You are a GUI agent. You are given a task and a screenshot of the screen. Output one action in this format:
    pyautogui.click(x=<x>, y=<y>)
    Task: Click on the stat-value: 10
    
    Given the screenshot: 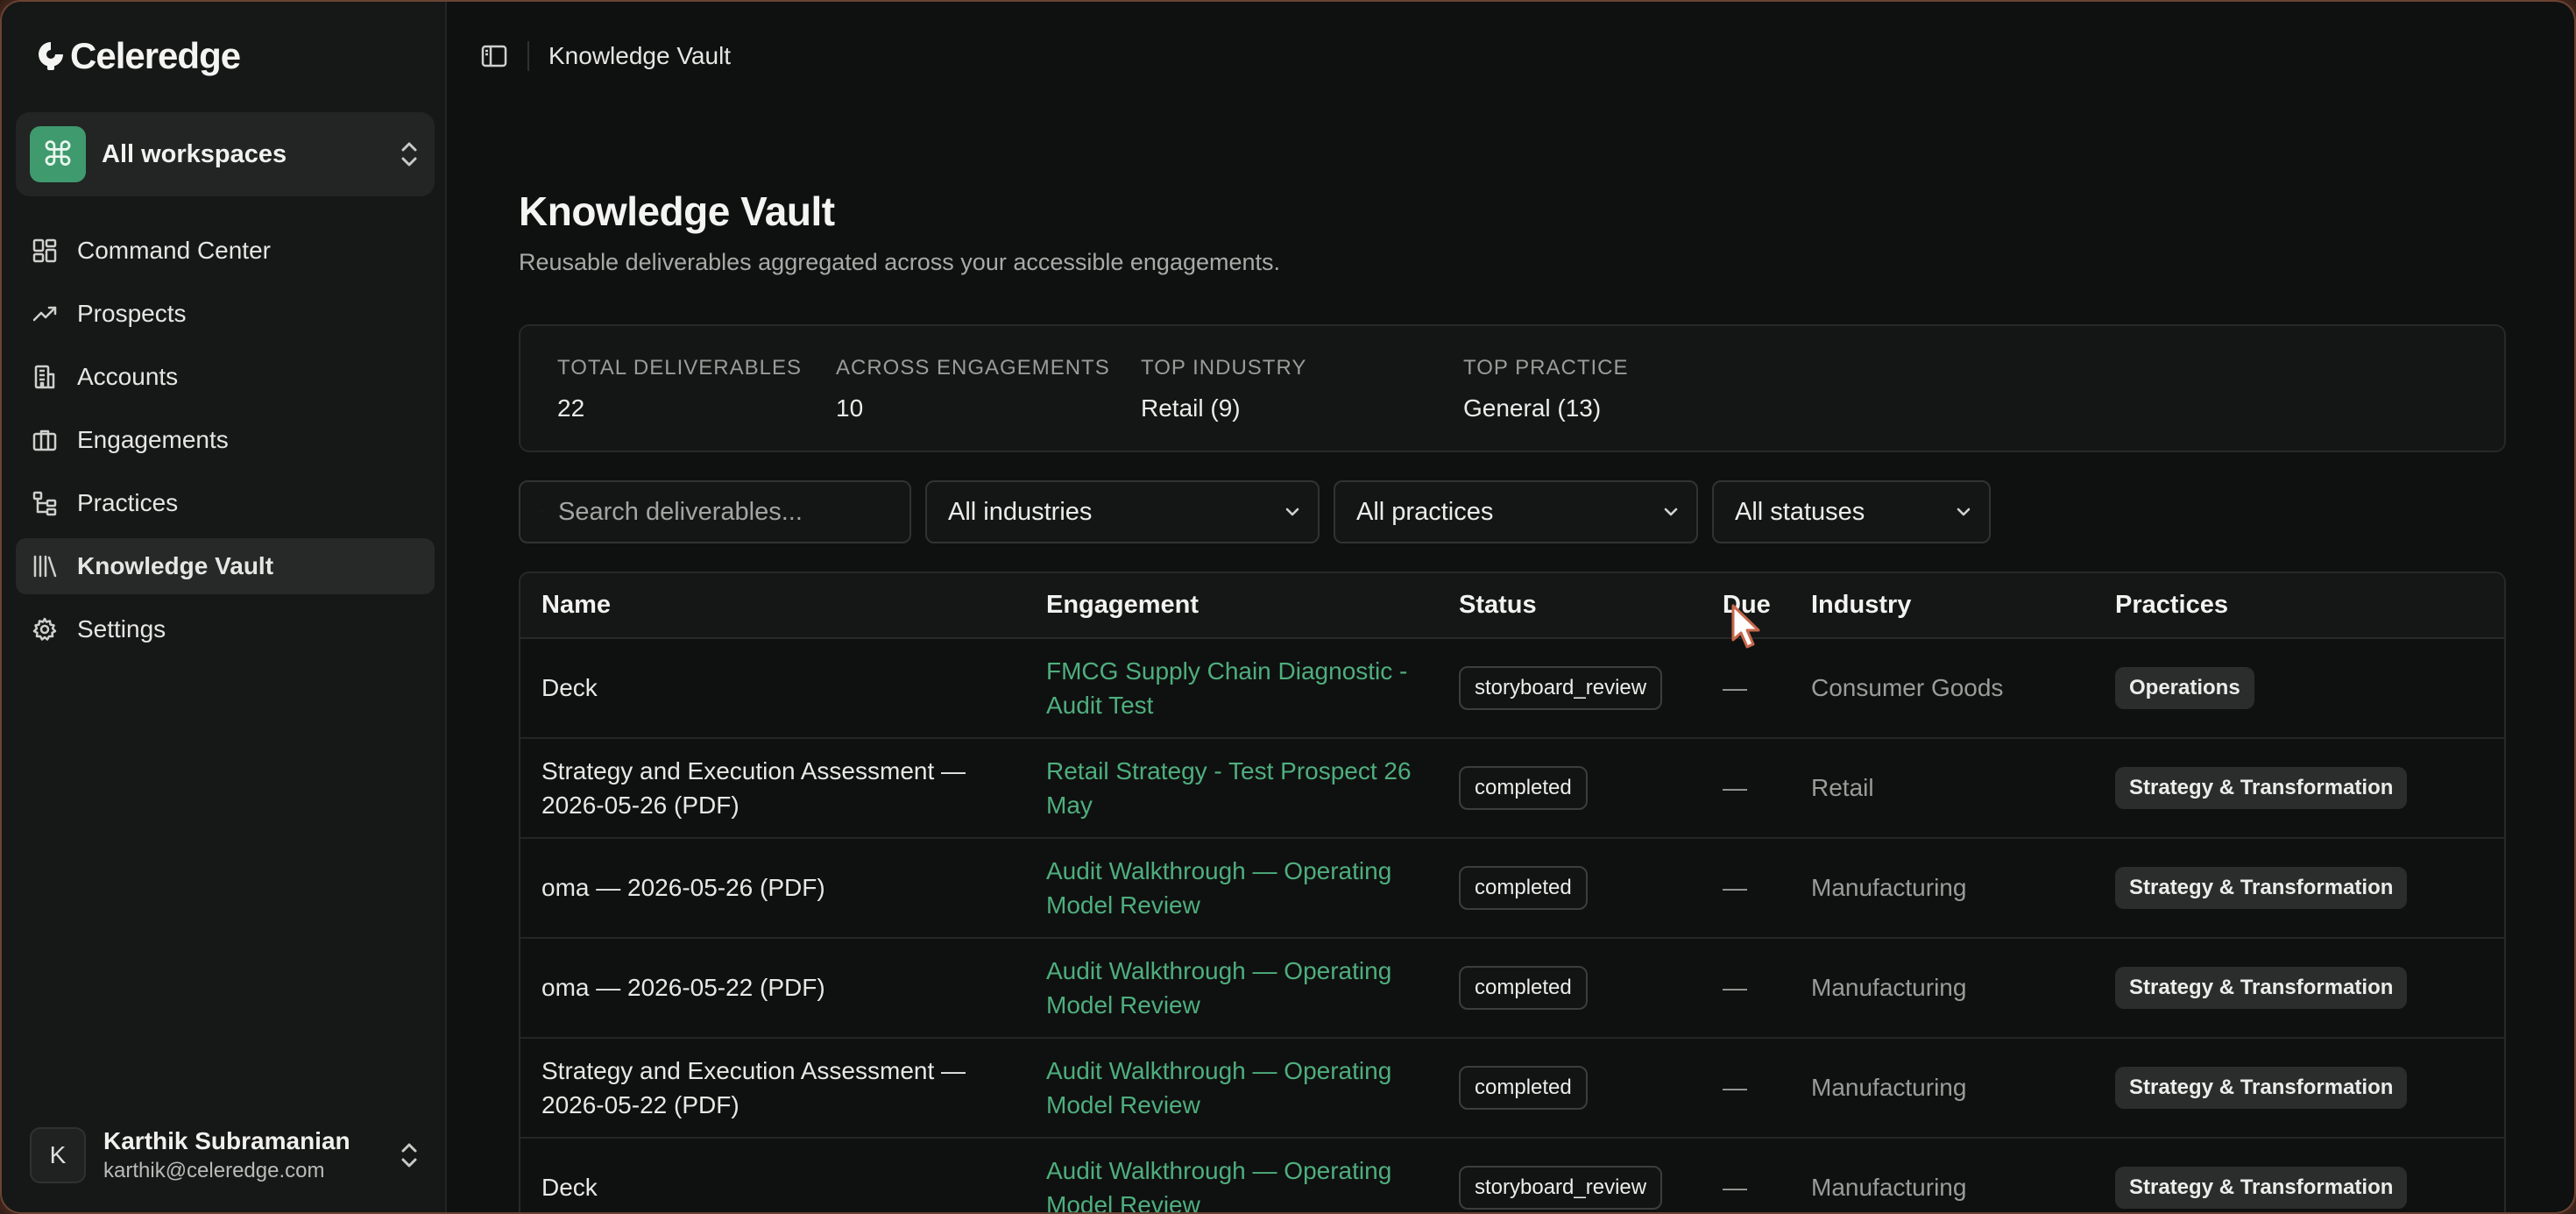 What is the action you would take?
    pyautogui.click(x=850, y=408)
    